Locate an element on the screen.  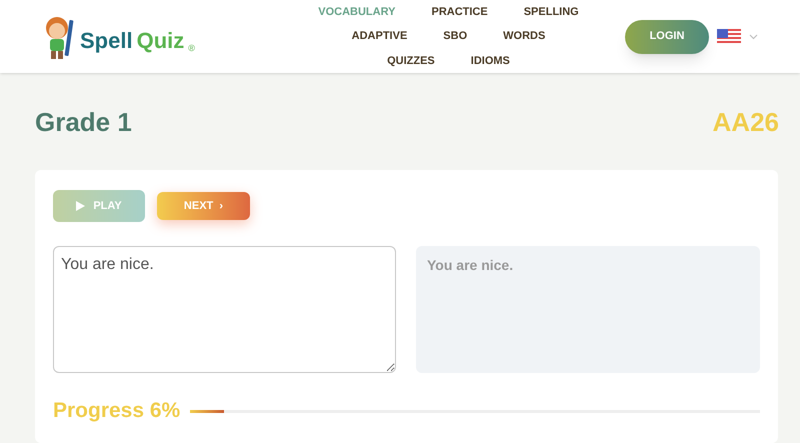
quiz-code: AA26 is located at coordinates (745, 123).